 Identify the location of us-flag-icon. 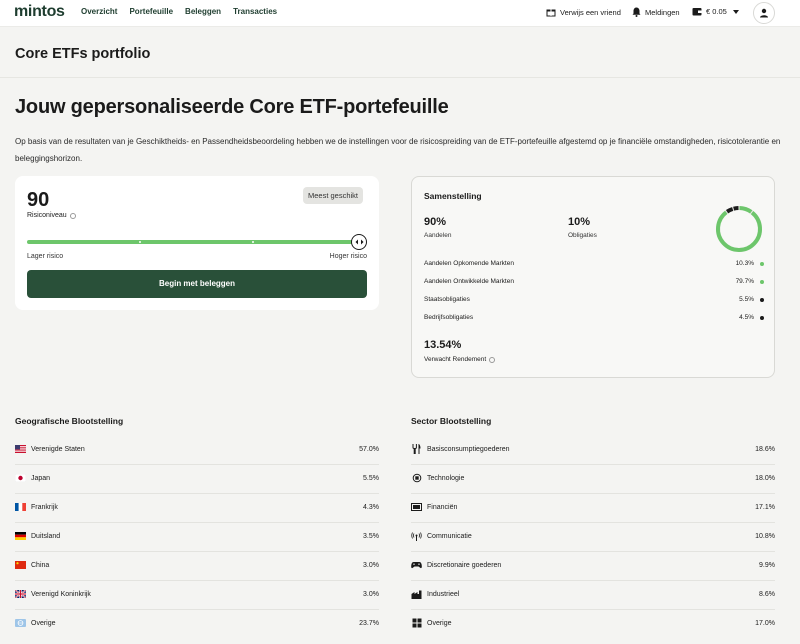
(20, 449).